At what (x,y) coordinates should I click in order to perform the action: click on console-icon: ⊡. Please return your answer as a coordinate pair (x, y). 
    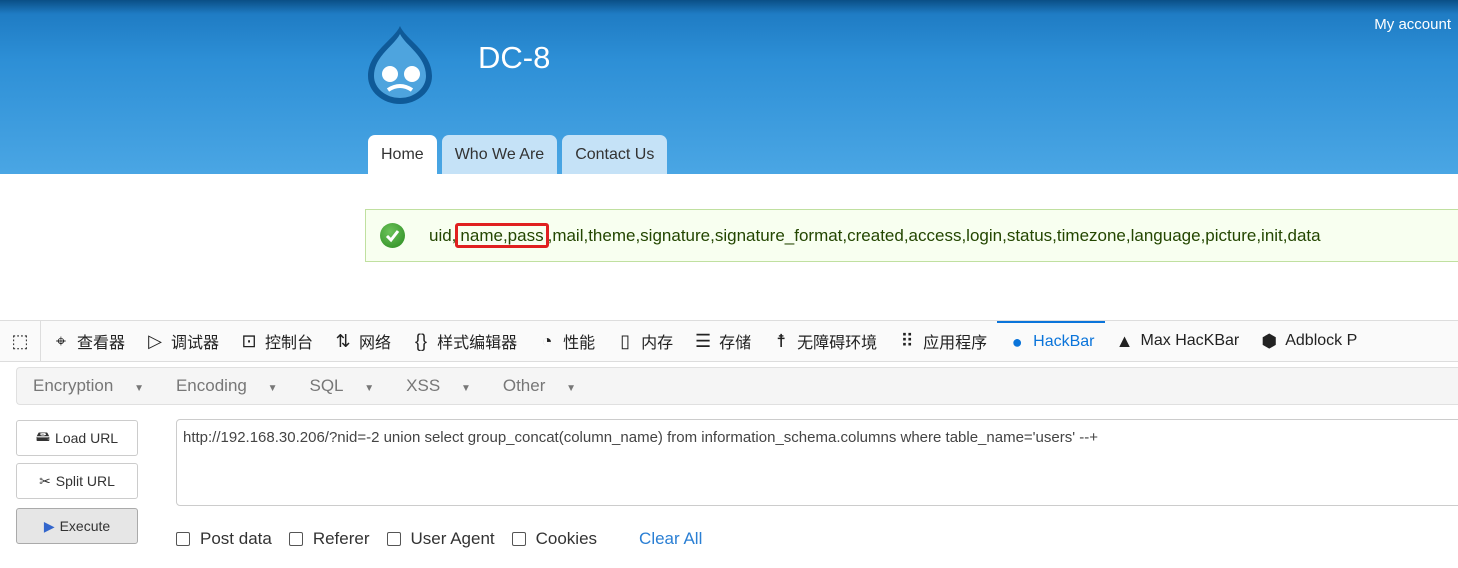
    Looking at the image, I should click on (249, 340).